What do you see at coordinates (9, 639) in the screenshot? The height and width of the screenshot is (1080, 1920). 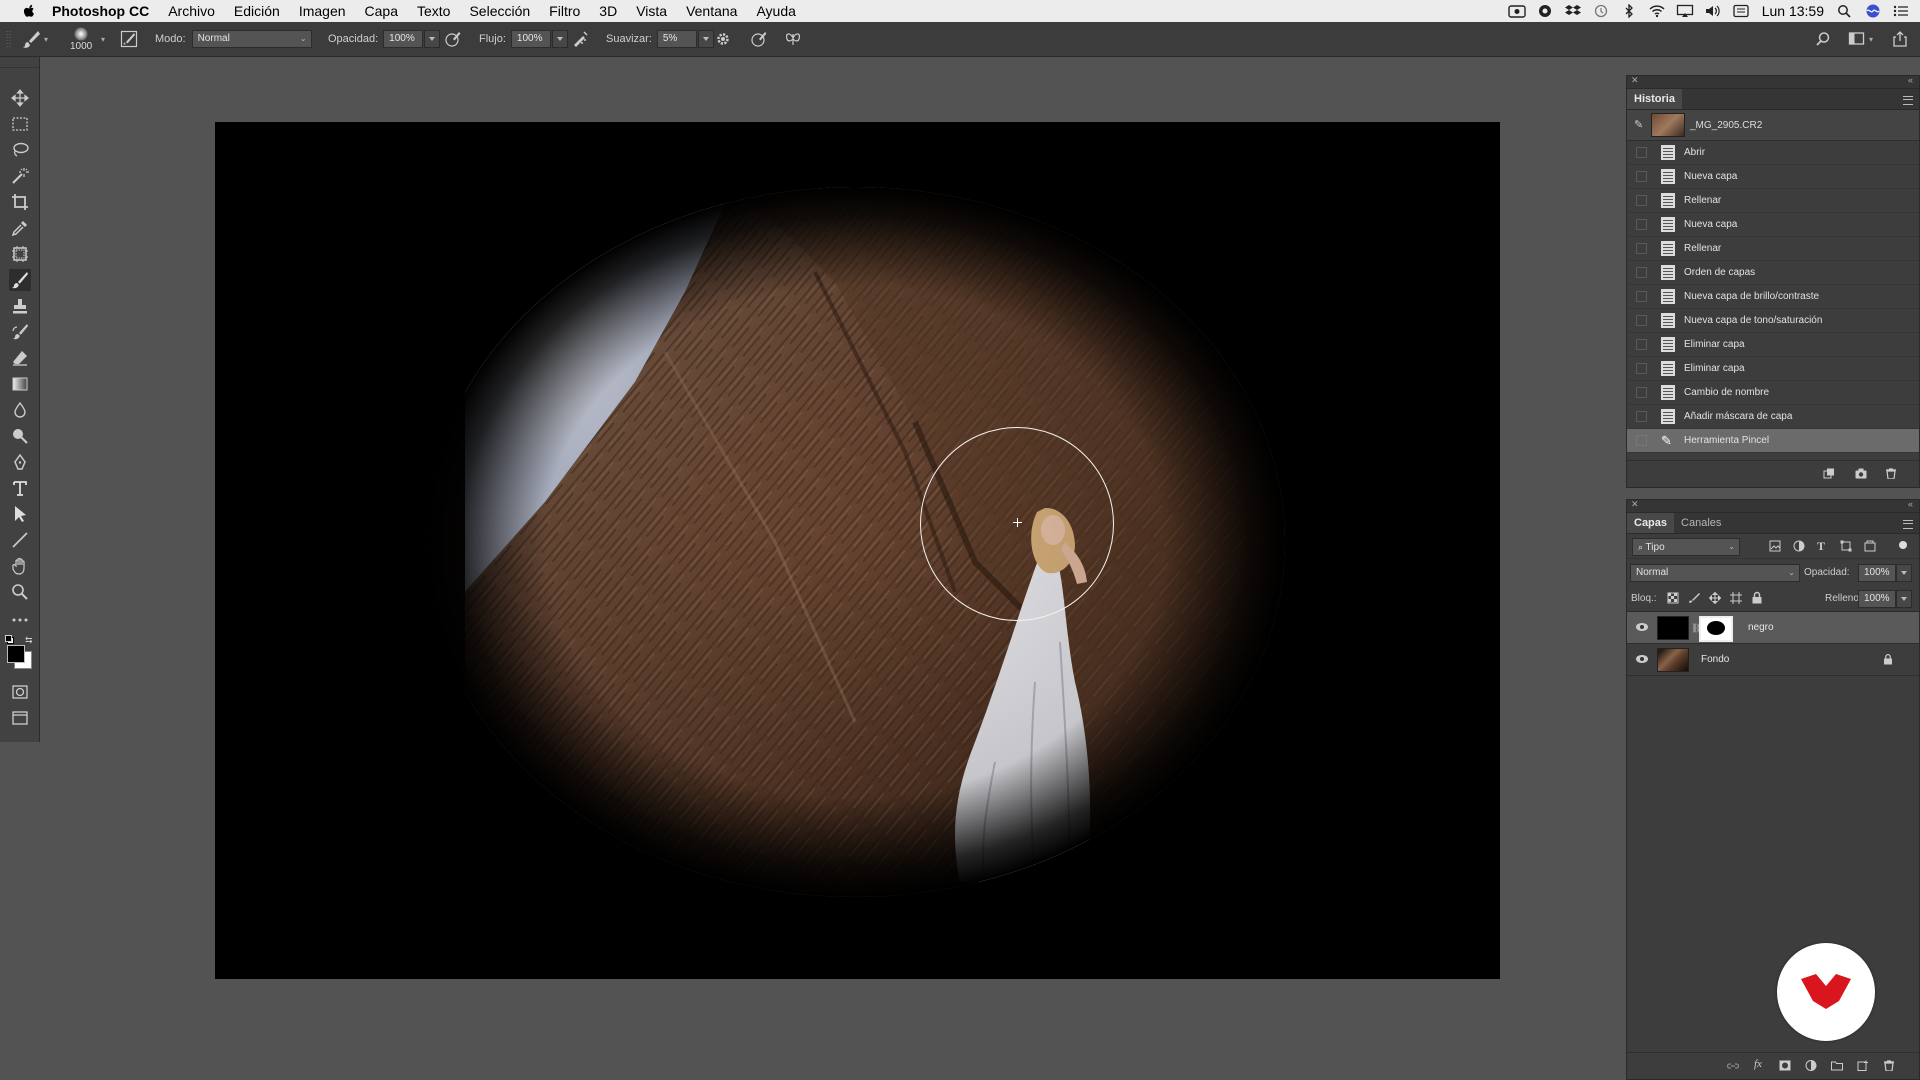 I see `default-colors-icon` at bounding box center [9, 639].